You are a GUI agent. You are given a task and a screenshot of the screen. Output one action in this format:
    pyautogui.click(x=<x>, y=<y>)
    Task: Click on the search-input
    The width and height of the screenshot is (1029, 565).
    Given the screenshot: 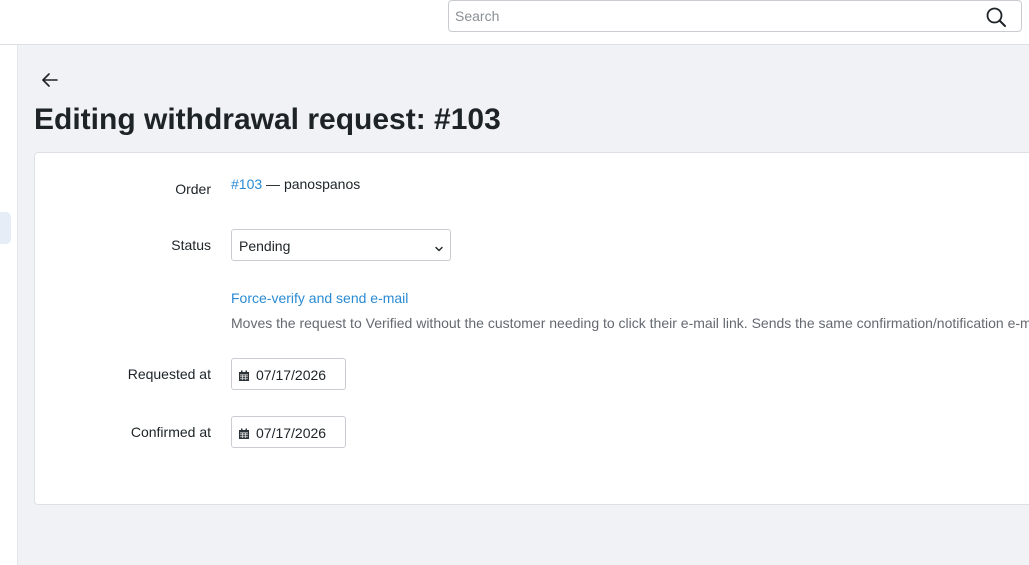 What is the action you would take?
    pyautogui.click(x=715, y=16)
    